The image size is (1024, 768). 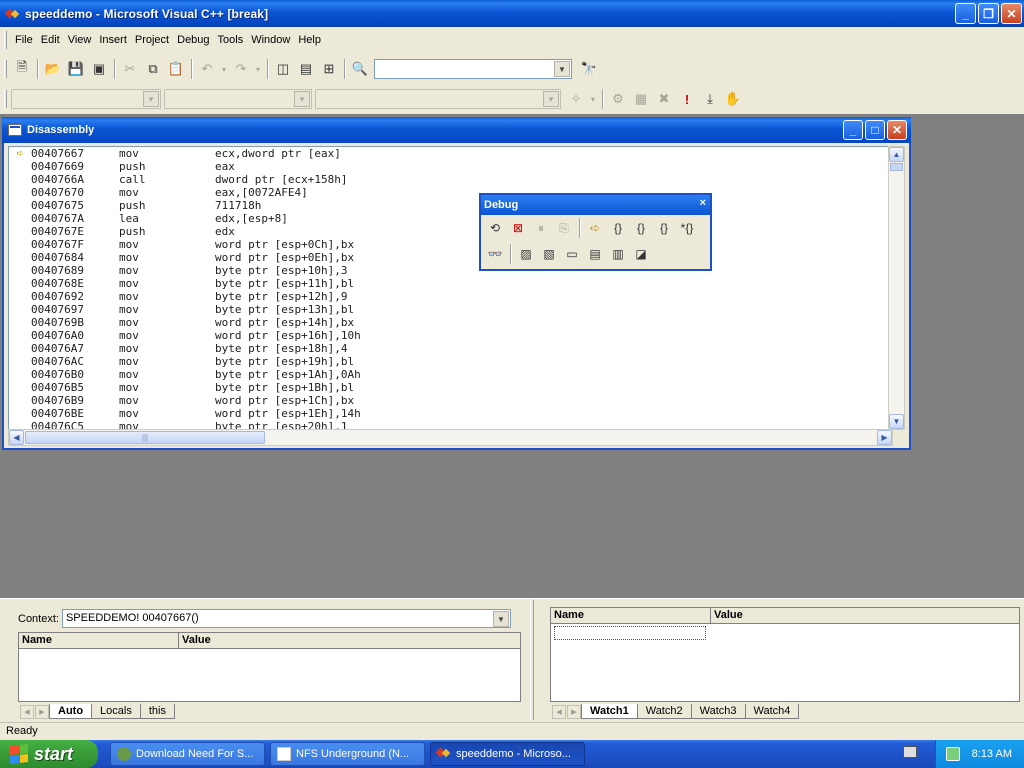 I want to click on menu-debug: Debug, so click(x=193, y=40).